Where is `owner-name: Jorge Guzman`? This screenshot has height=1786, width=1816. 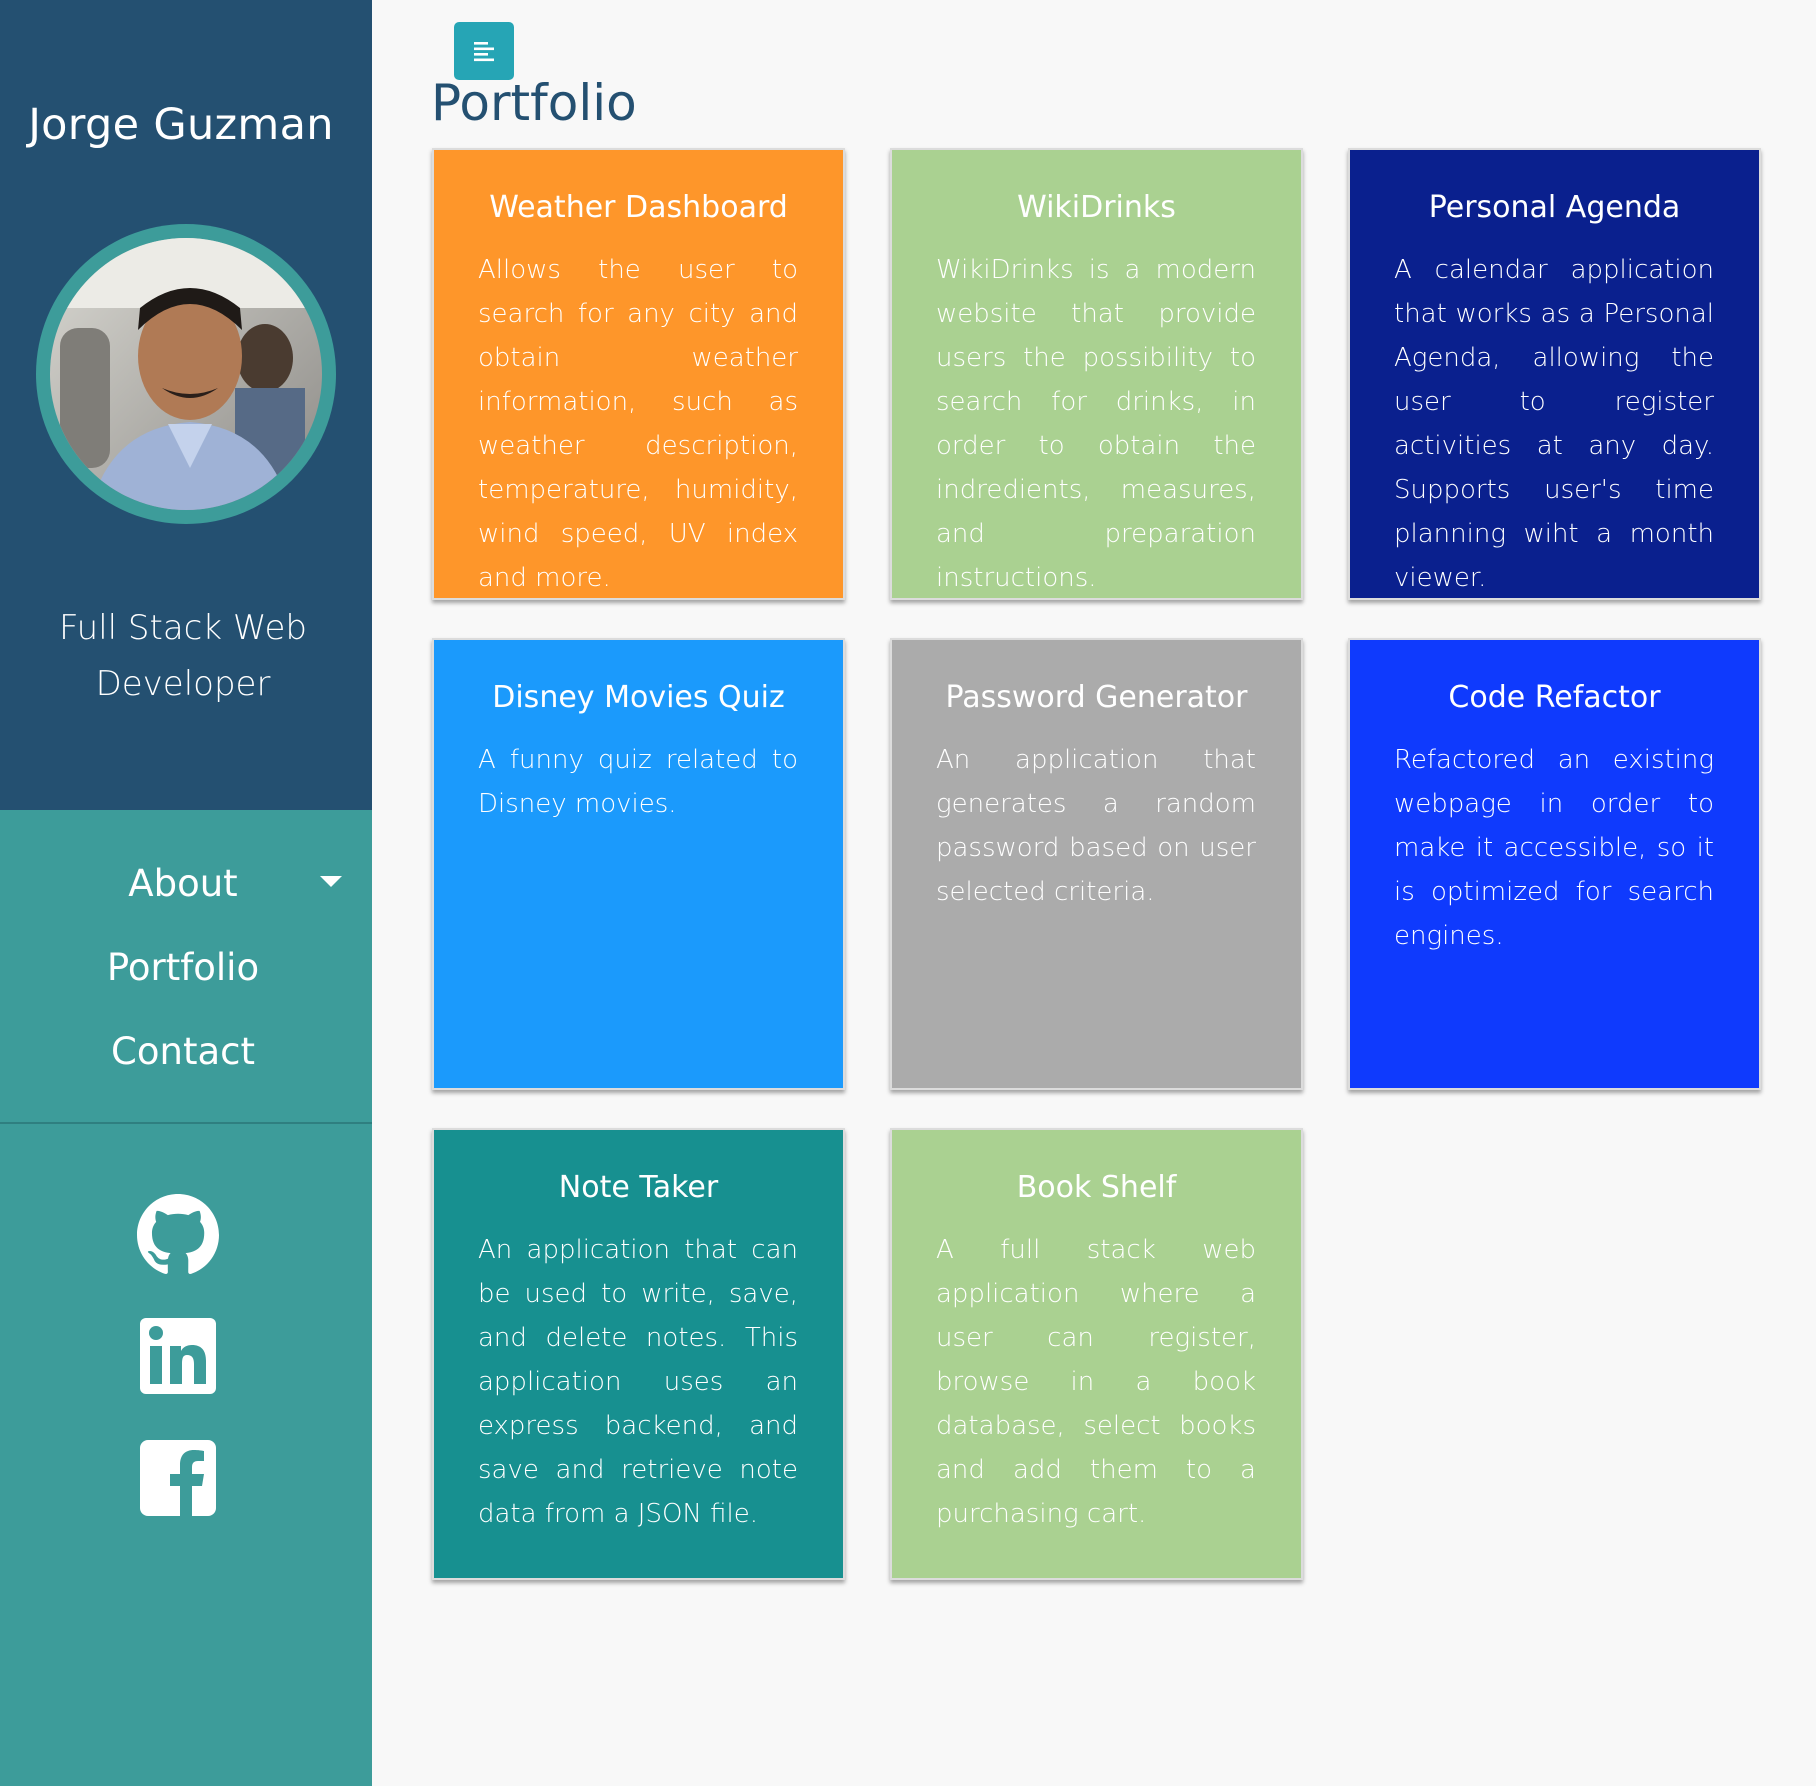 owner-name: Jorge Guzman is located at coordinates (181, 125).